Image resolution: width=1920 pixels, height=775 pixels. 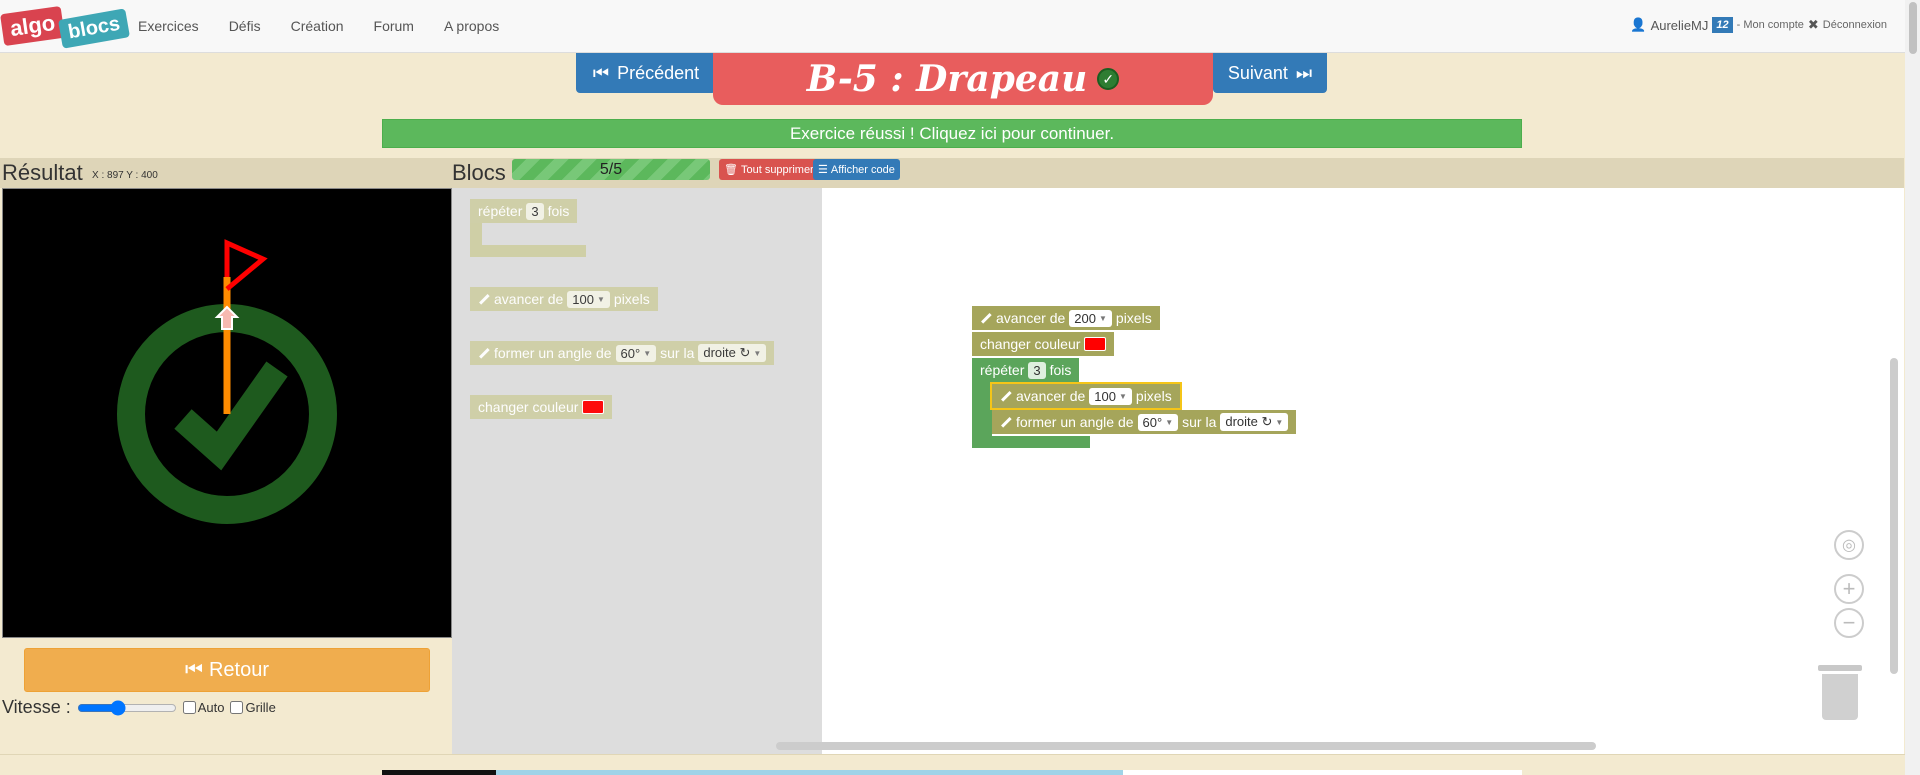 What do you see at coordinates (479, 172) in the screenshot?
I see `blocks-title: Blocs` at bounding box center [479, 172].